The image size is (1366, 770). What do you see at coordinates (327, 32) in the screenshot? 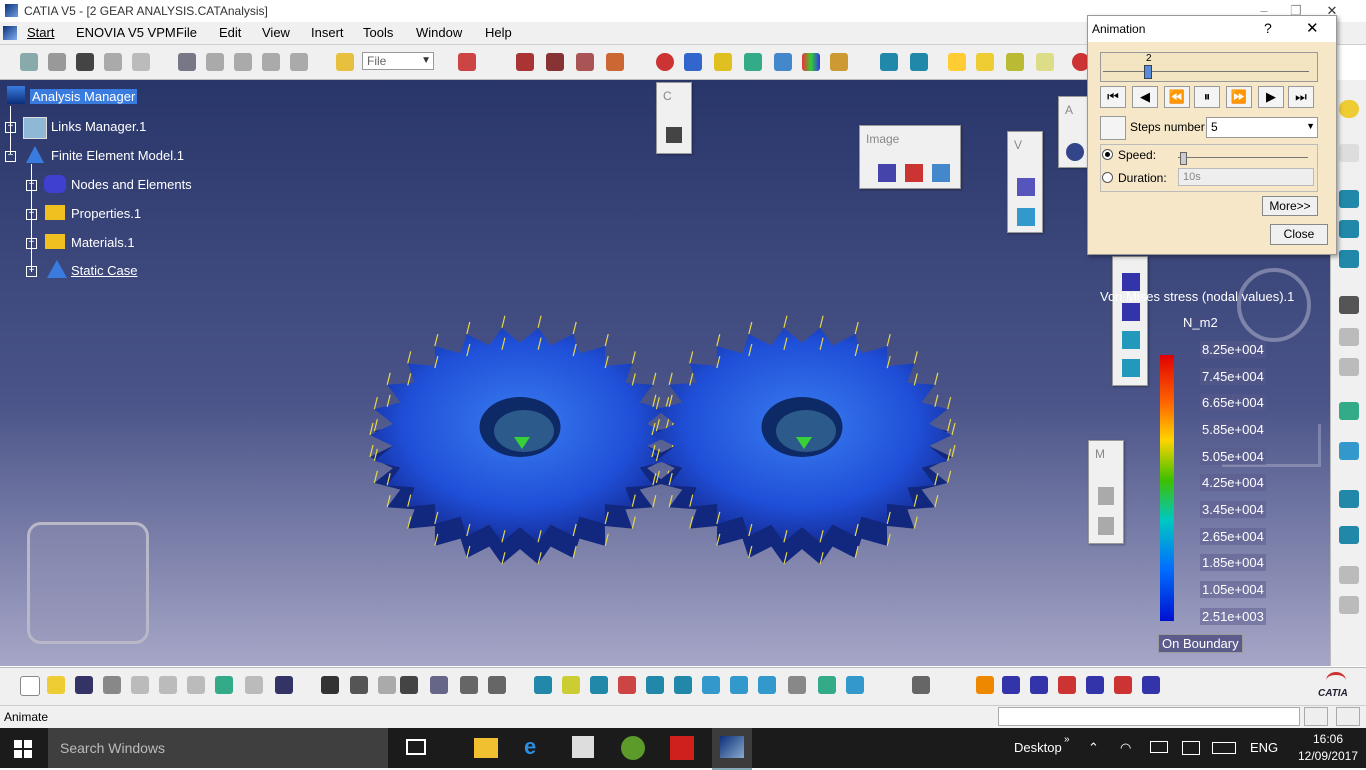
I see `menu-insert: Insert` at bounding box center [327, 32].